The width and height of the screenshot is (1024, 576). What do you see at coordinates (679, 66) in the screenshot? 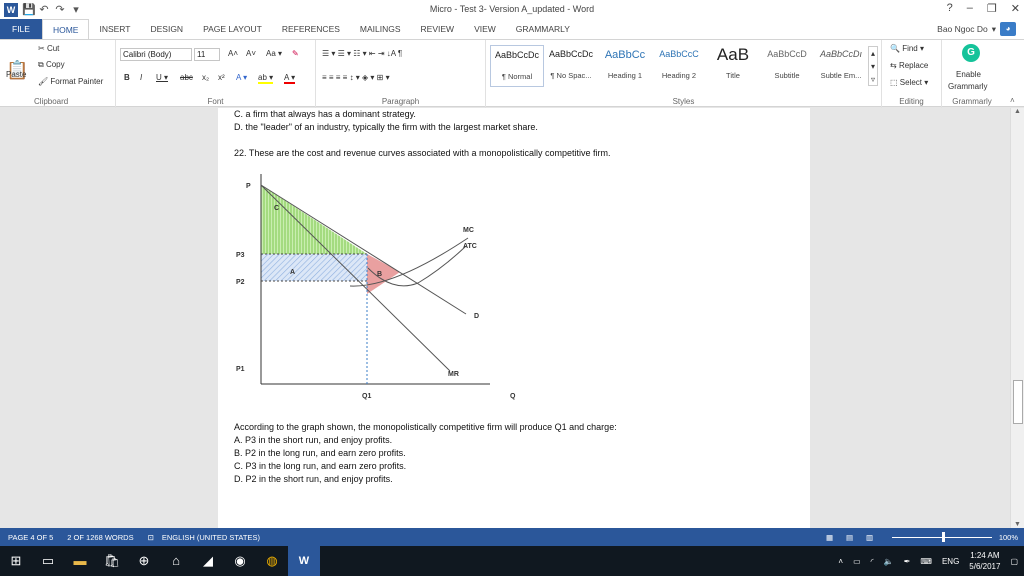
I see `style-heading-2: AaBbCcC Heading 2` at bounding box center [679, 66].